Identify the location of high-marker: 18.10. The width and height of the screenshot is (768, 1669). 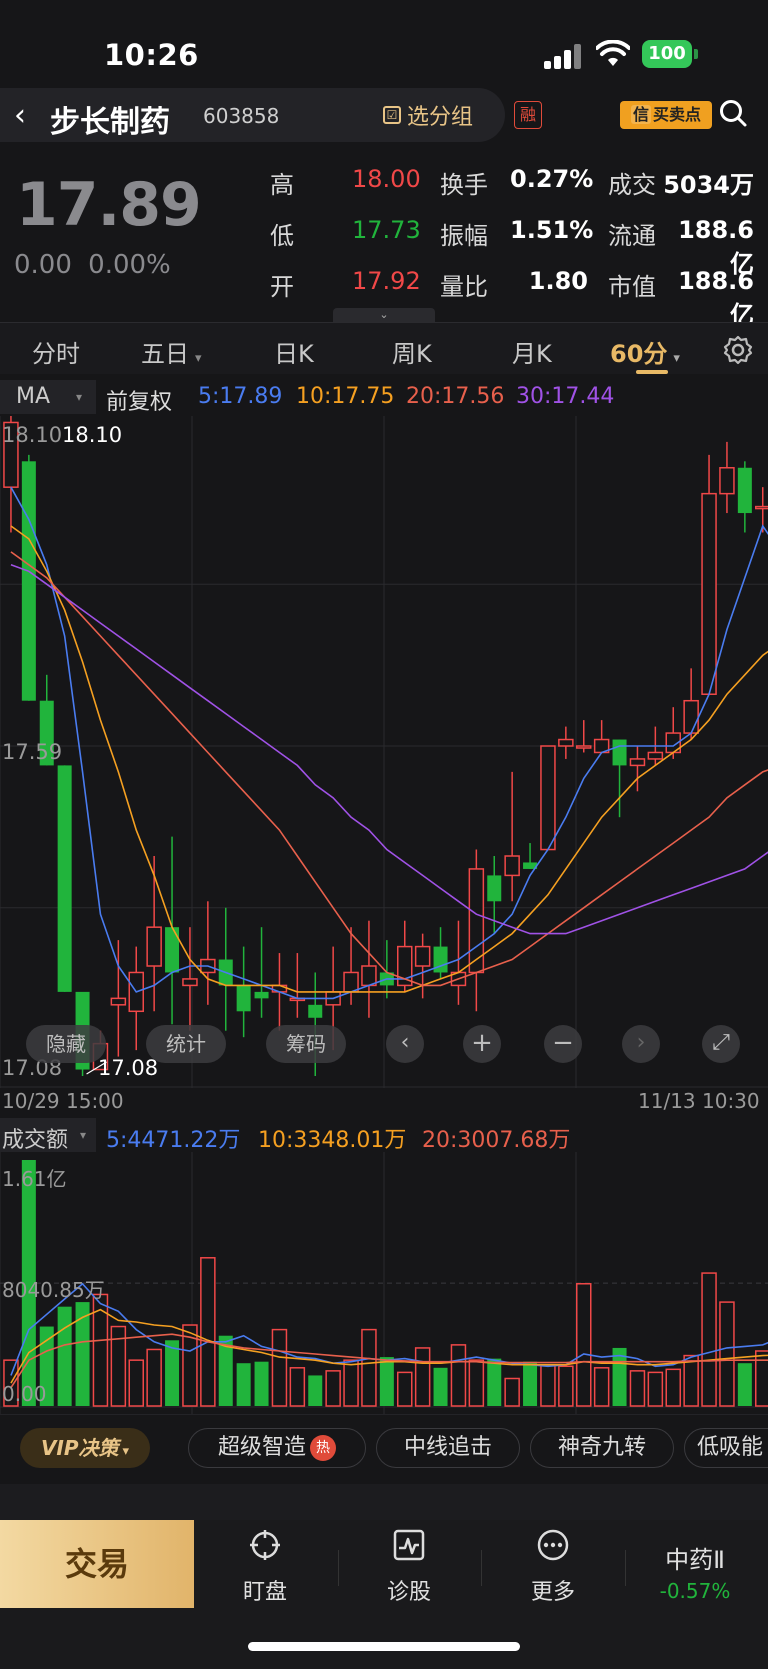
(92, 435).